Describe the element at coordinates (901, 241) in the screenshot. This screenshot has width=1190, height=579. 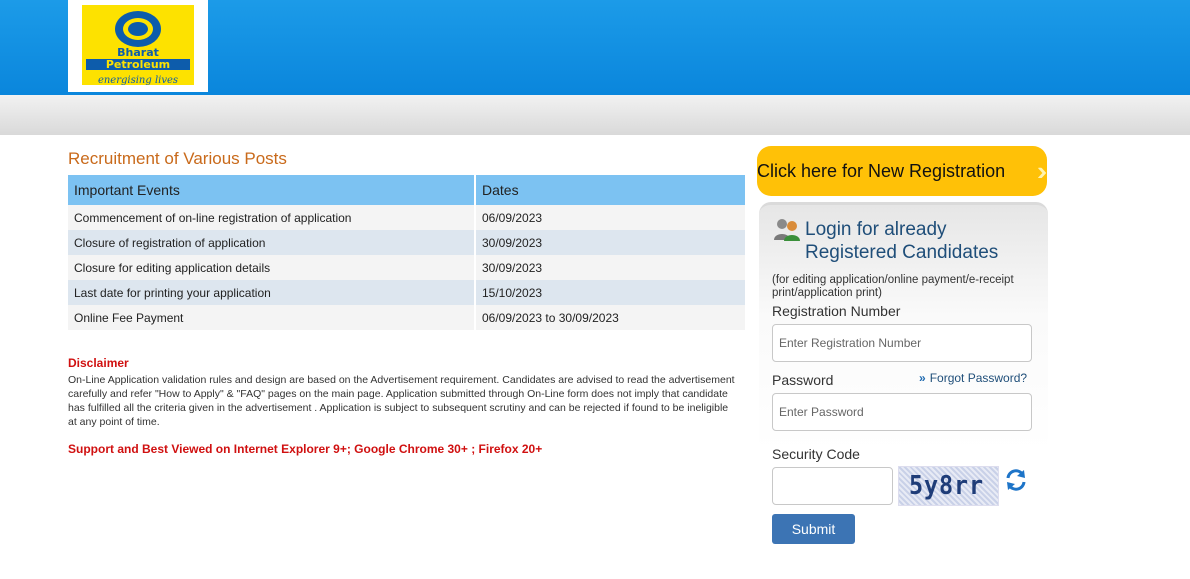
I see `login-title: Login for already Registered Candidates` at that location.